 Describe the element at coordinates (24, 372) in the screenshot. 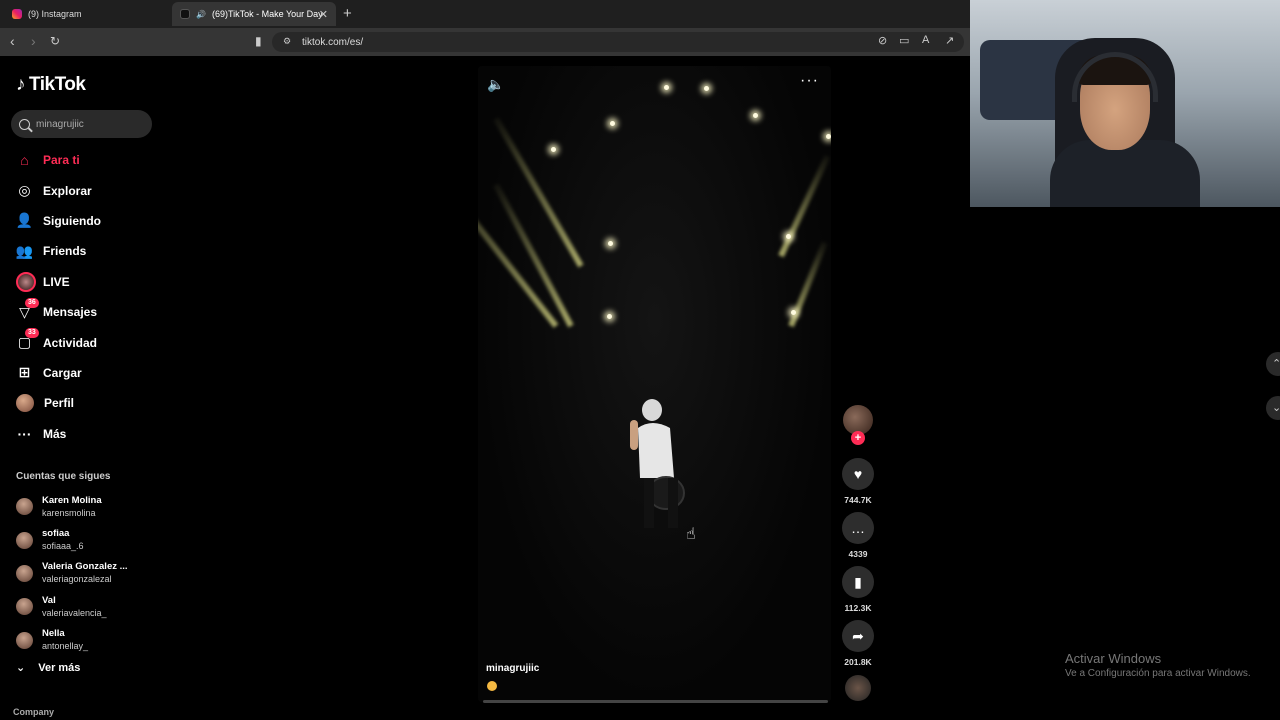

I see `upload-icon: ⊞` at that location.